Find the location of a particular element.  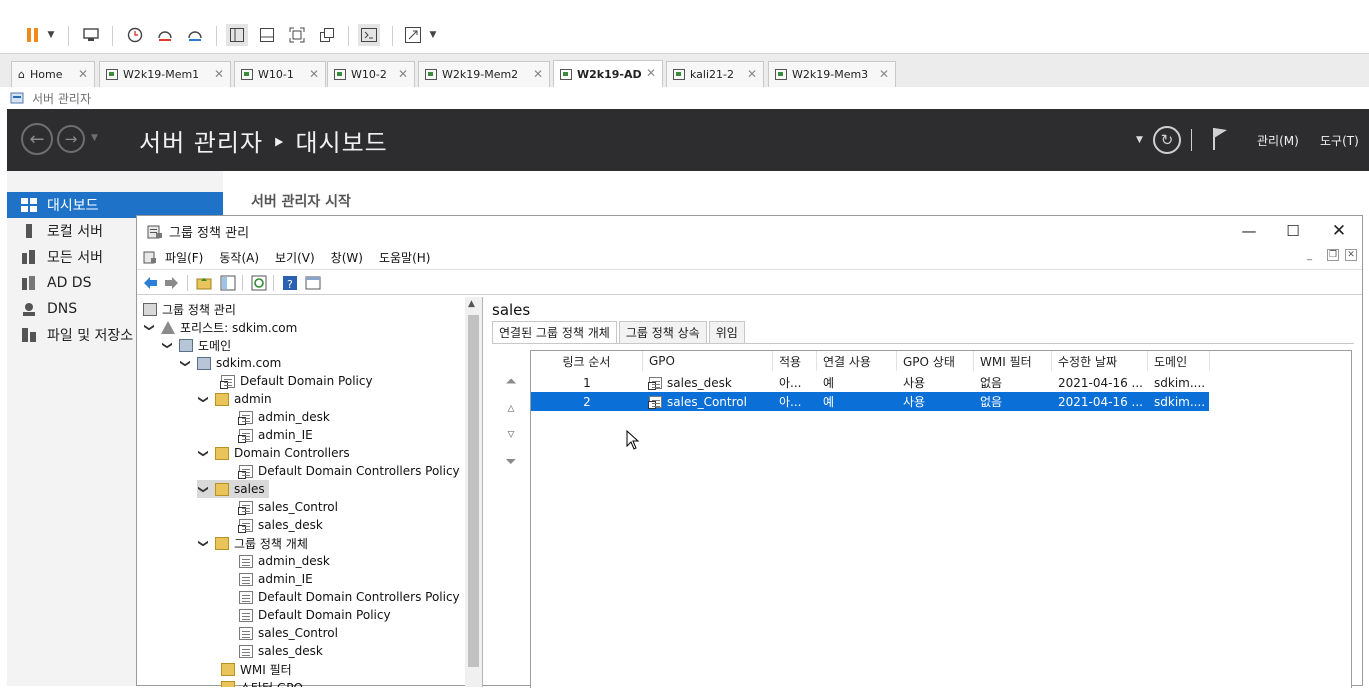

column-header-wmi-filter: WMI 필터 is located at coordinates (1013, 361).